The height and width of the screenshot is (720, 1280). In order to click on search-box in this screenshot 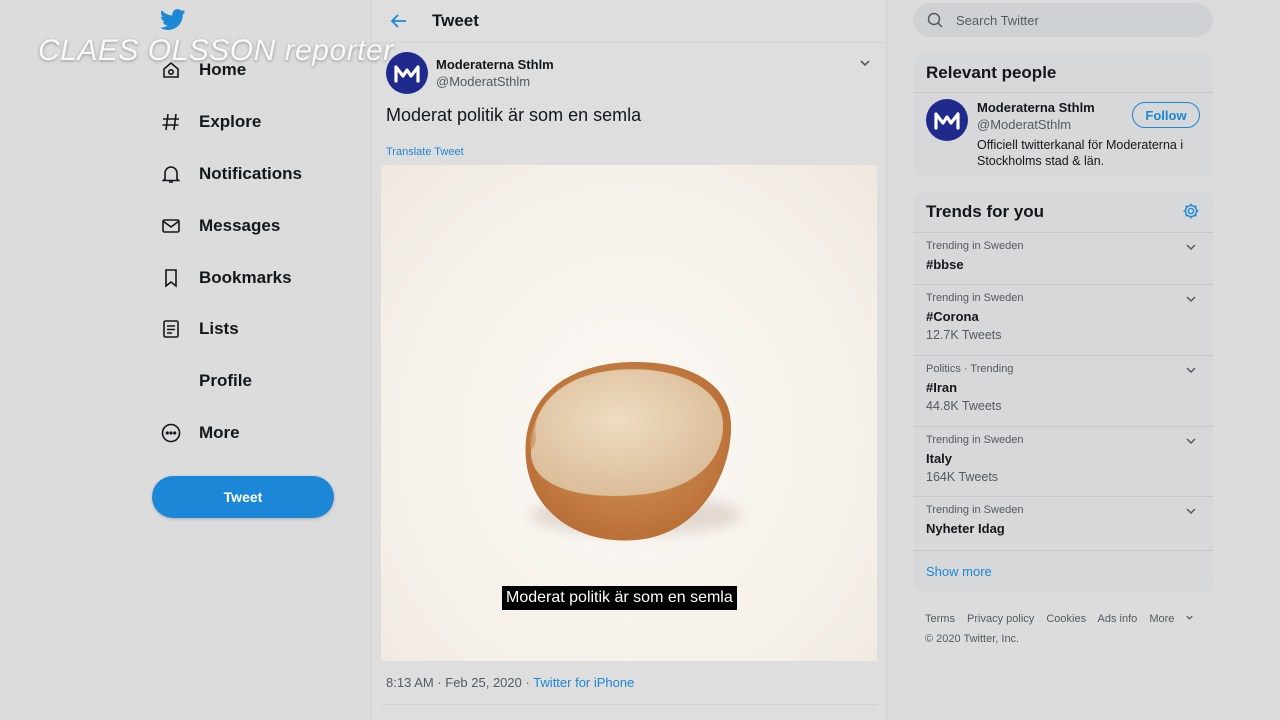, I will do `click(1063, 20)`.